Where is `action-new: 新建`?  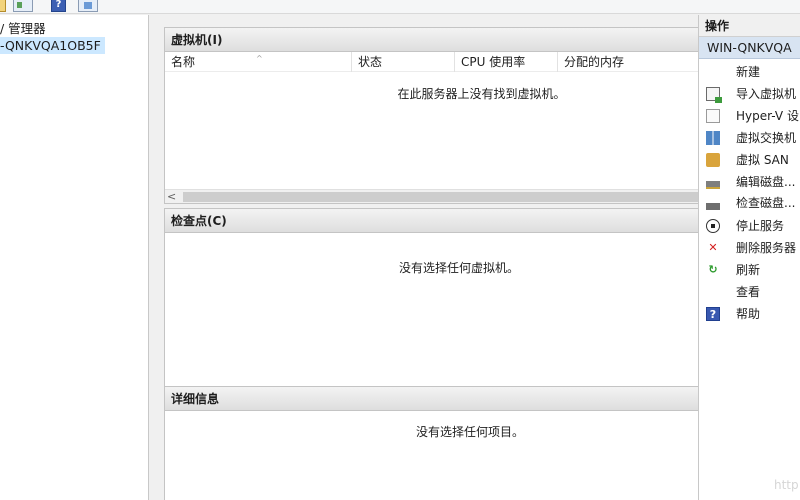
action-new: 新建 is located at coordinates (749, 72).